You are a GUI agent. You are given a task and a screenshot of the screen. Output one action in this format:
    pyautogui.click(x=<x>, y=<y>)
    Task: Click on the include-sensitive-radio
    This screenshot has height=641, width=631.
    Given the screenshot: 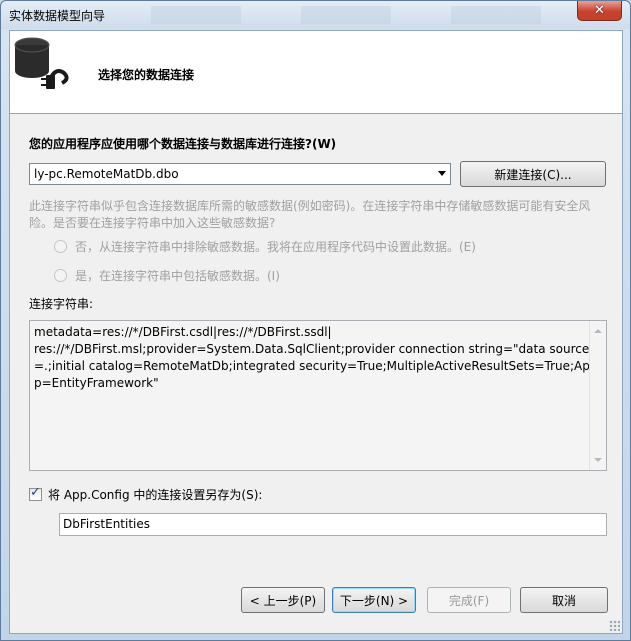 What is the action you would take?
    pyautogui.click(x=60, y=275)
    